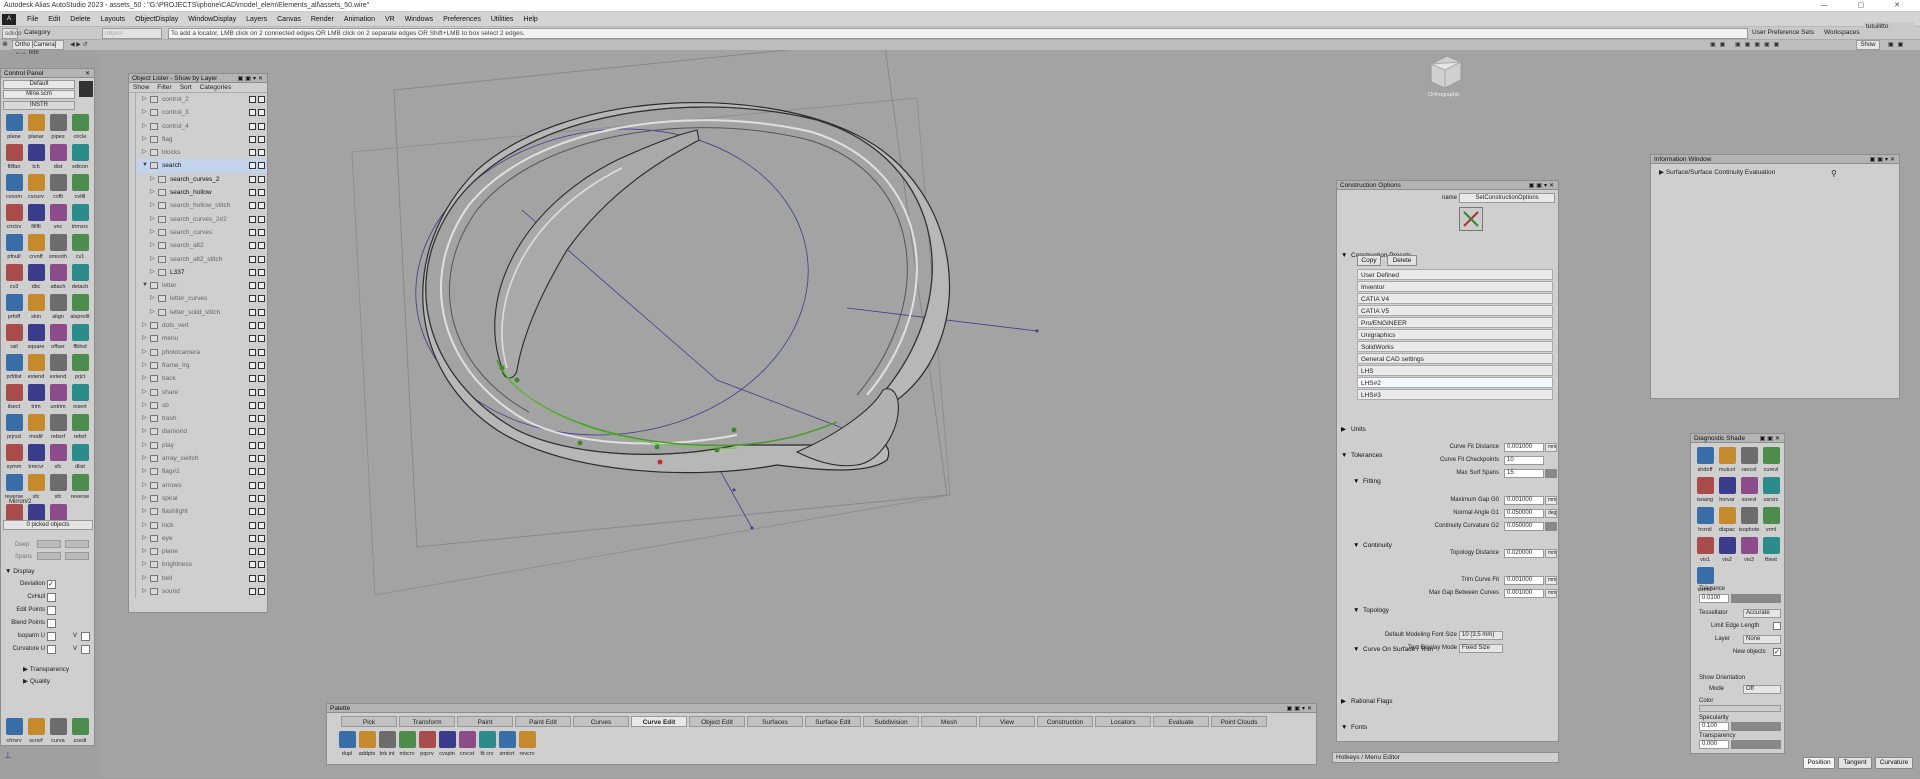 The width and height of the screenshot is (1920, 779). I want to click on cvspin-icon, so click(447, 739).